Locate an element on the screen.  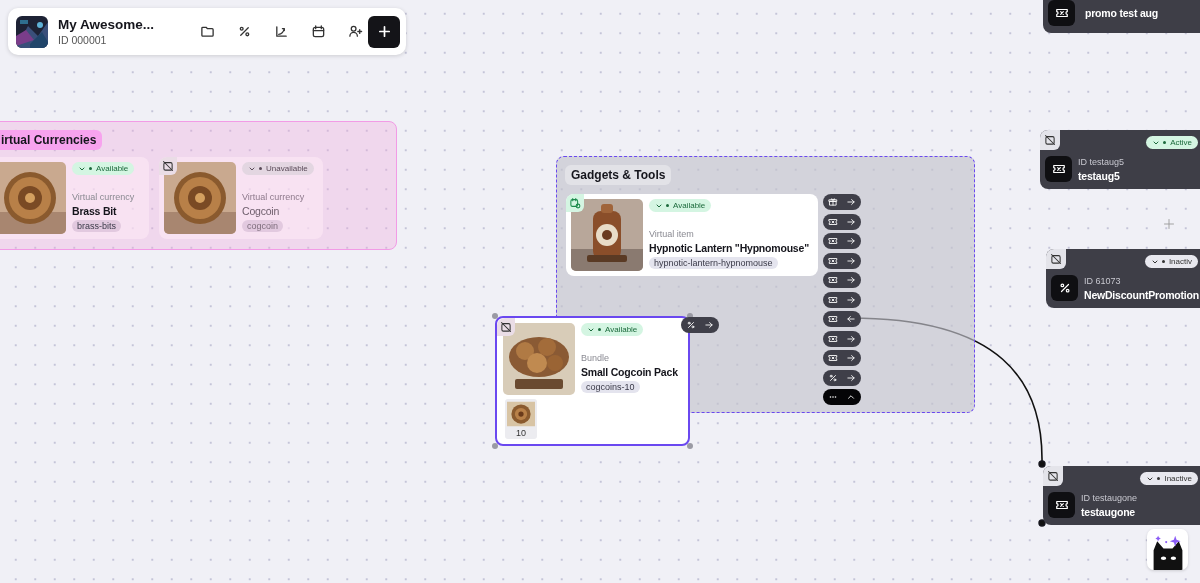
item-slug: cogcoin is located at coordinates (263, 226).